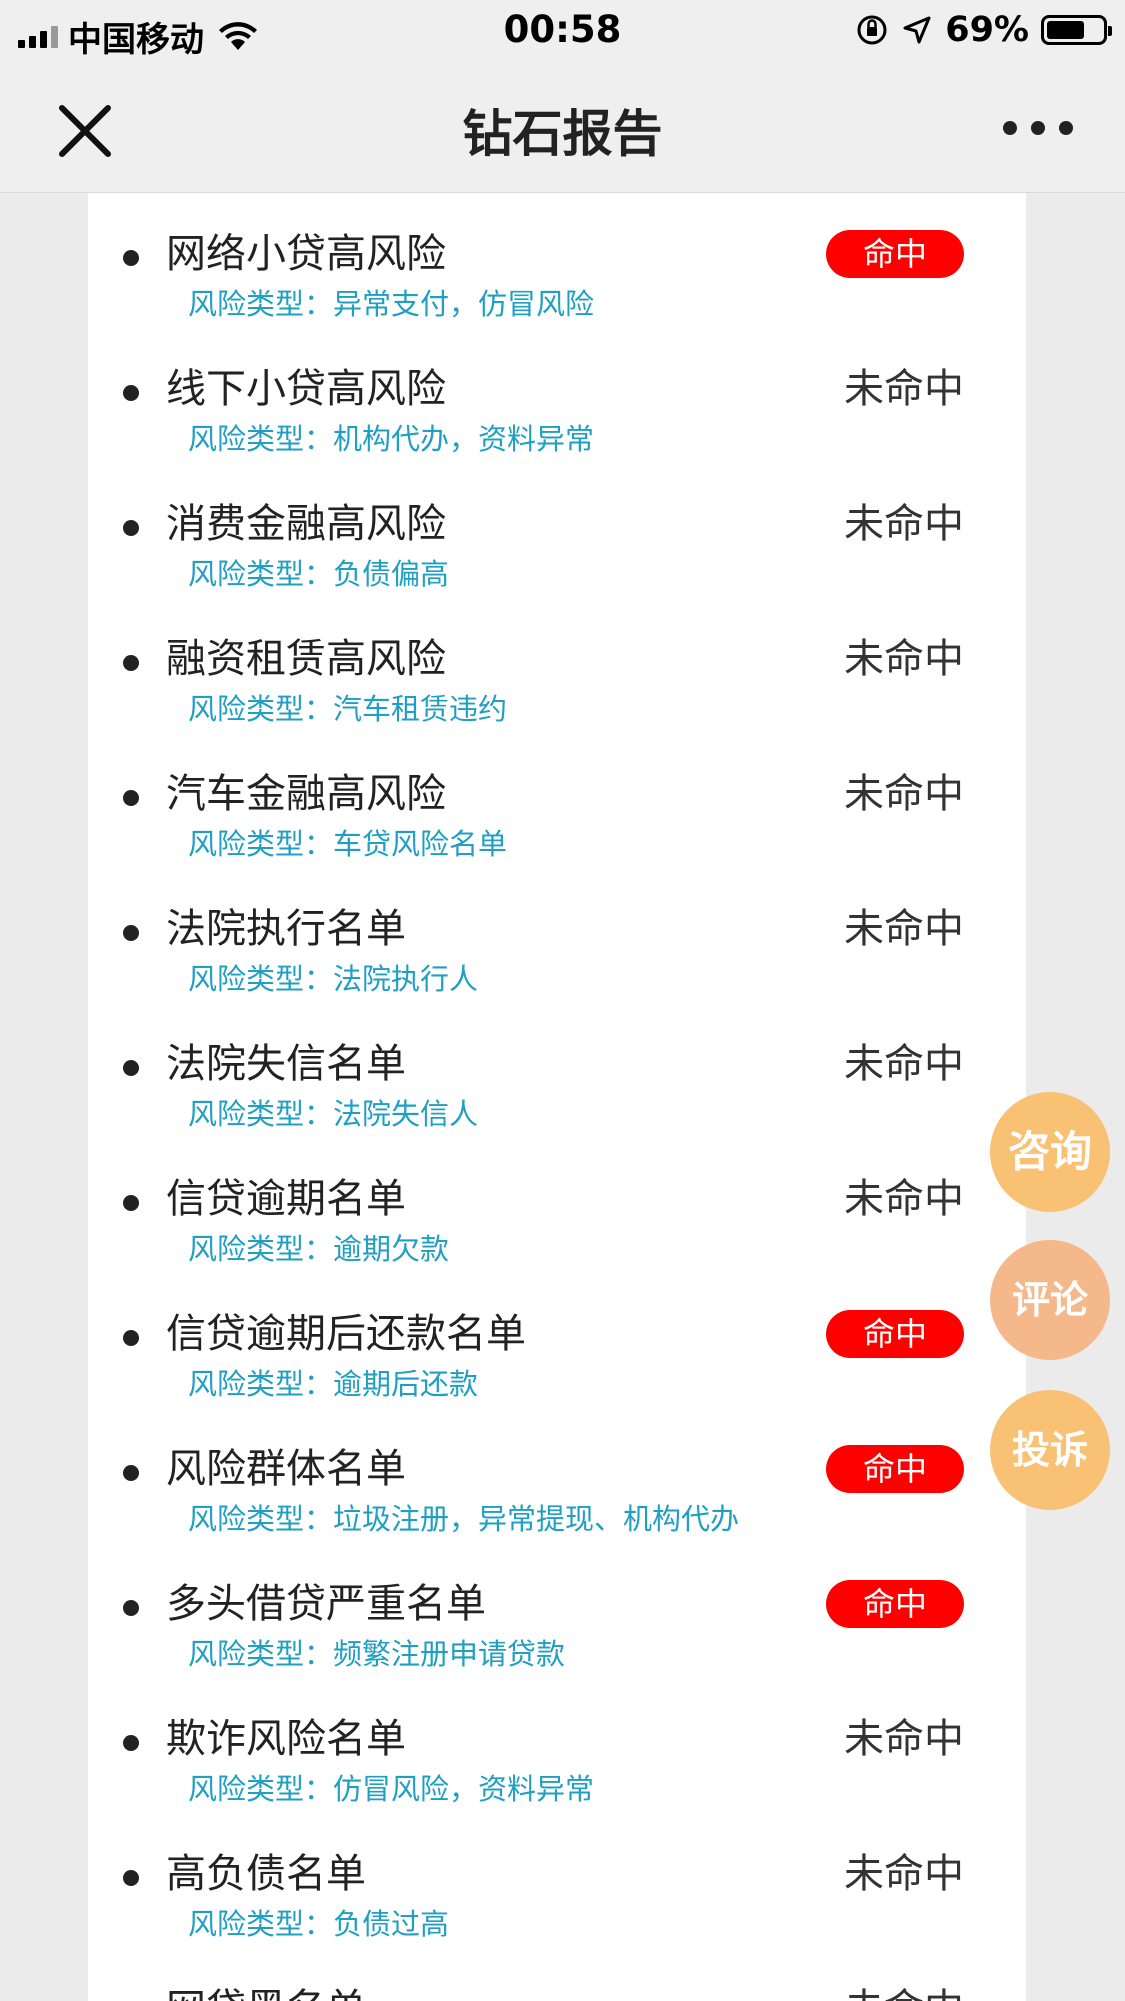  What do you see at coordinates (319, 1924) in the screenshot?
I see `risk-type-label: 风险类型：负债过高` at bounding box center [319, 1924].